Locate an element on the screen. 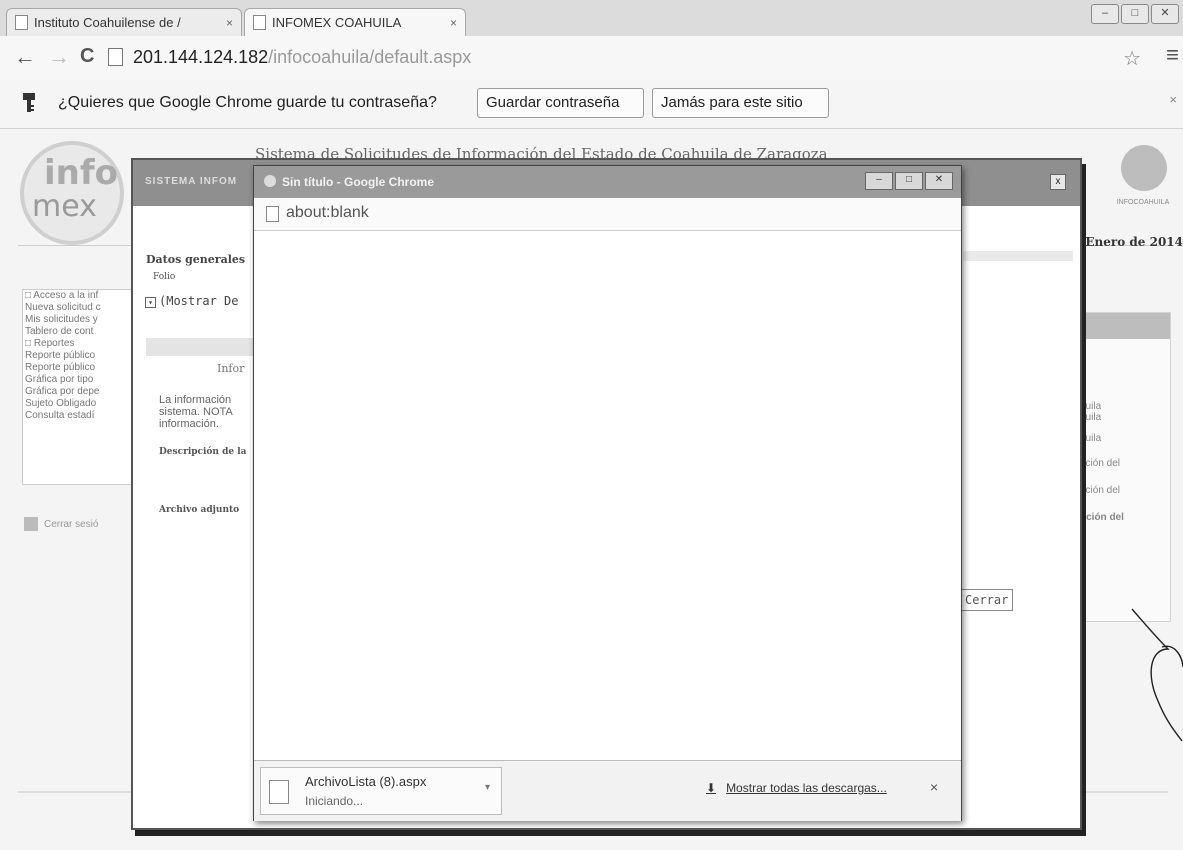 The image size is (1183, 850). popup-window-controls: – □ ✕ is located at coordinates (909, 181).